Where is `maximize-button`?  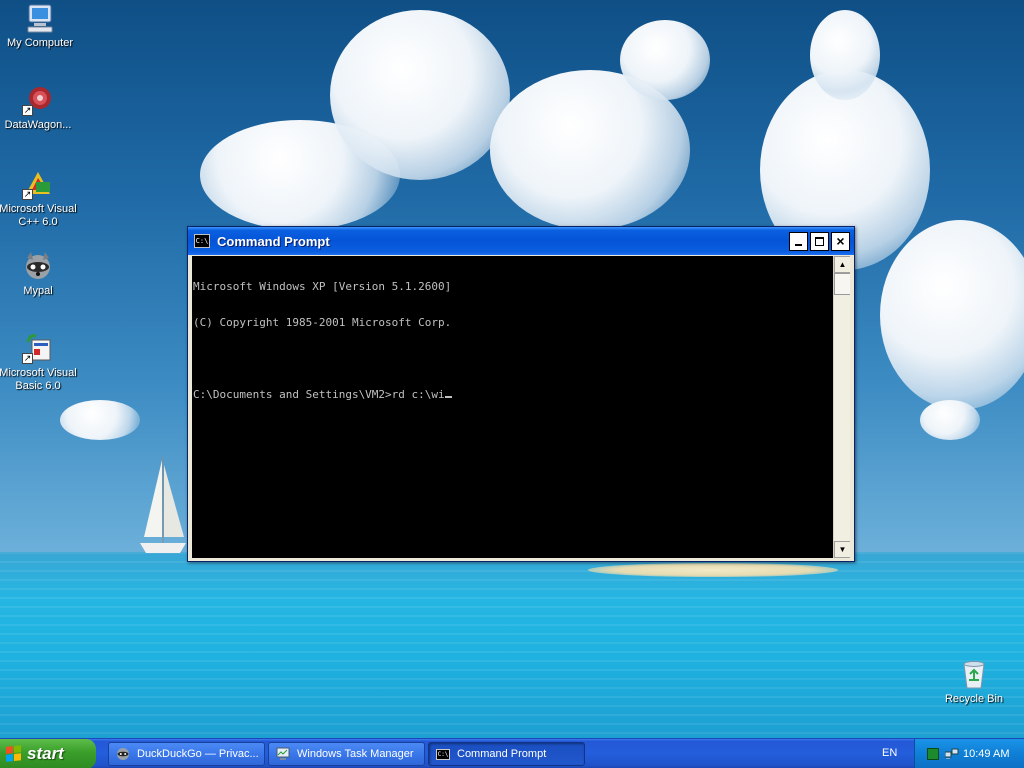
maximize-button is located at coordinates (819, 241).